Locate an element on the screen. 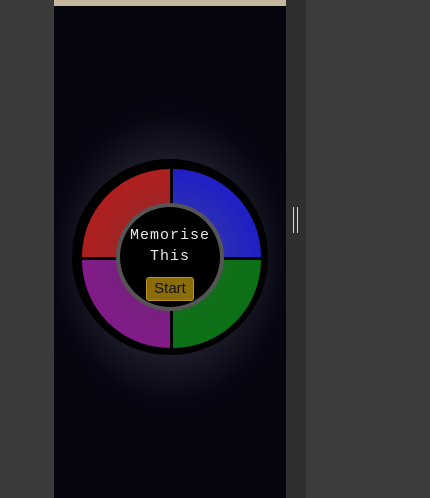 This screenshot has height=498, width=430. top-strip is located at coordinates (170, 3).